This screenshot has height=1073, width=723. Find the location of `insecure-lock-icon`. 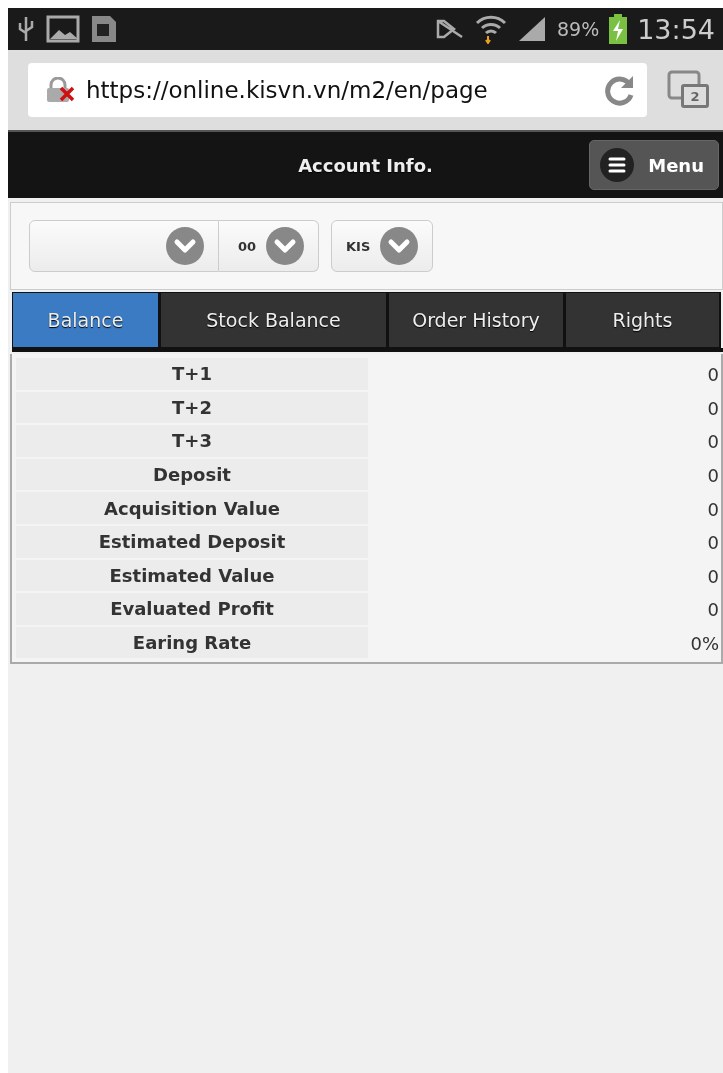

insecure-lock-icon is located at coordinates (61, 90).